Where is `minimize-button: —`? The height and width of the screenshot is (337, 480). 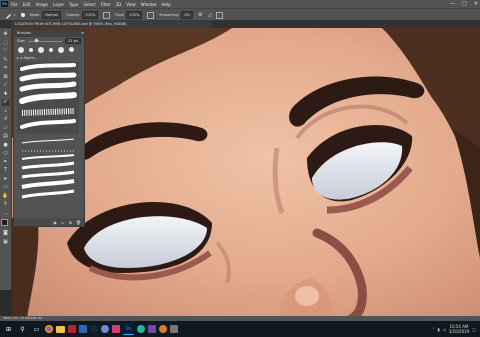
minimize-button: — is located at coordinates (452, 4).